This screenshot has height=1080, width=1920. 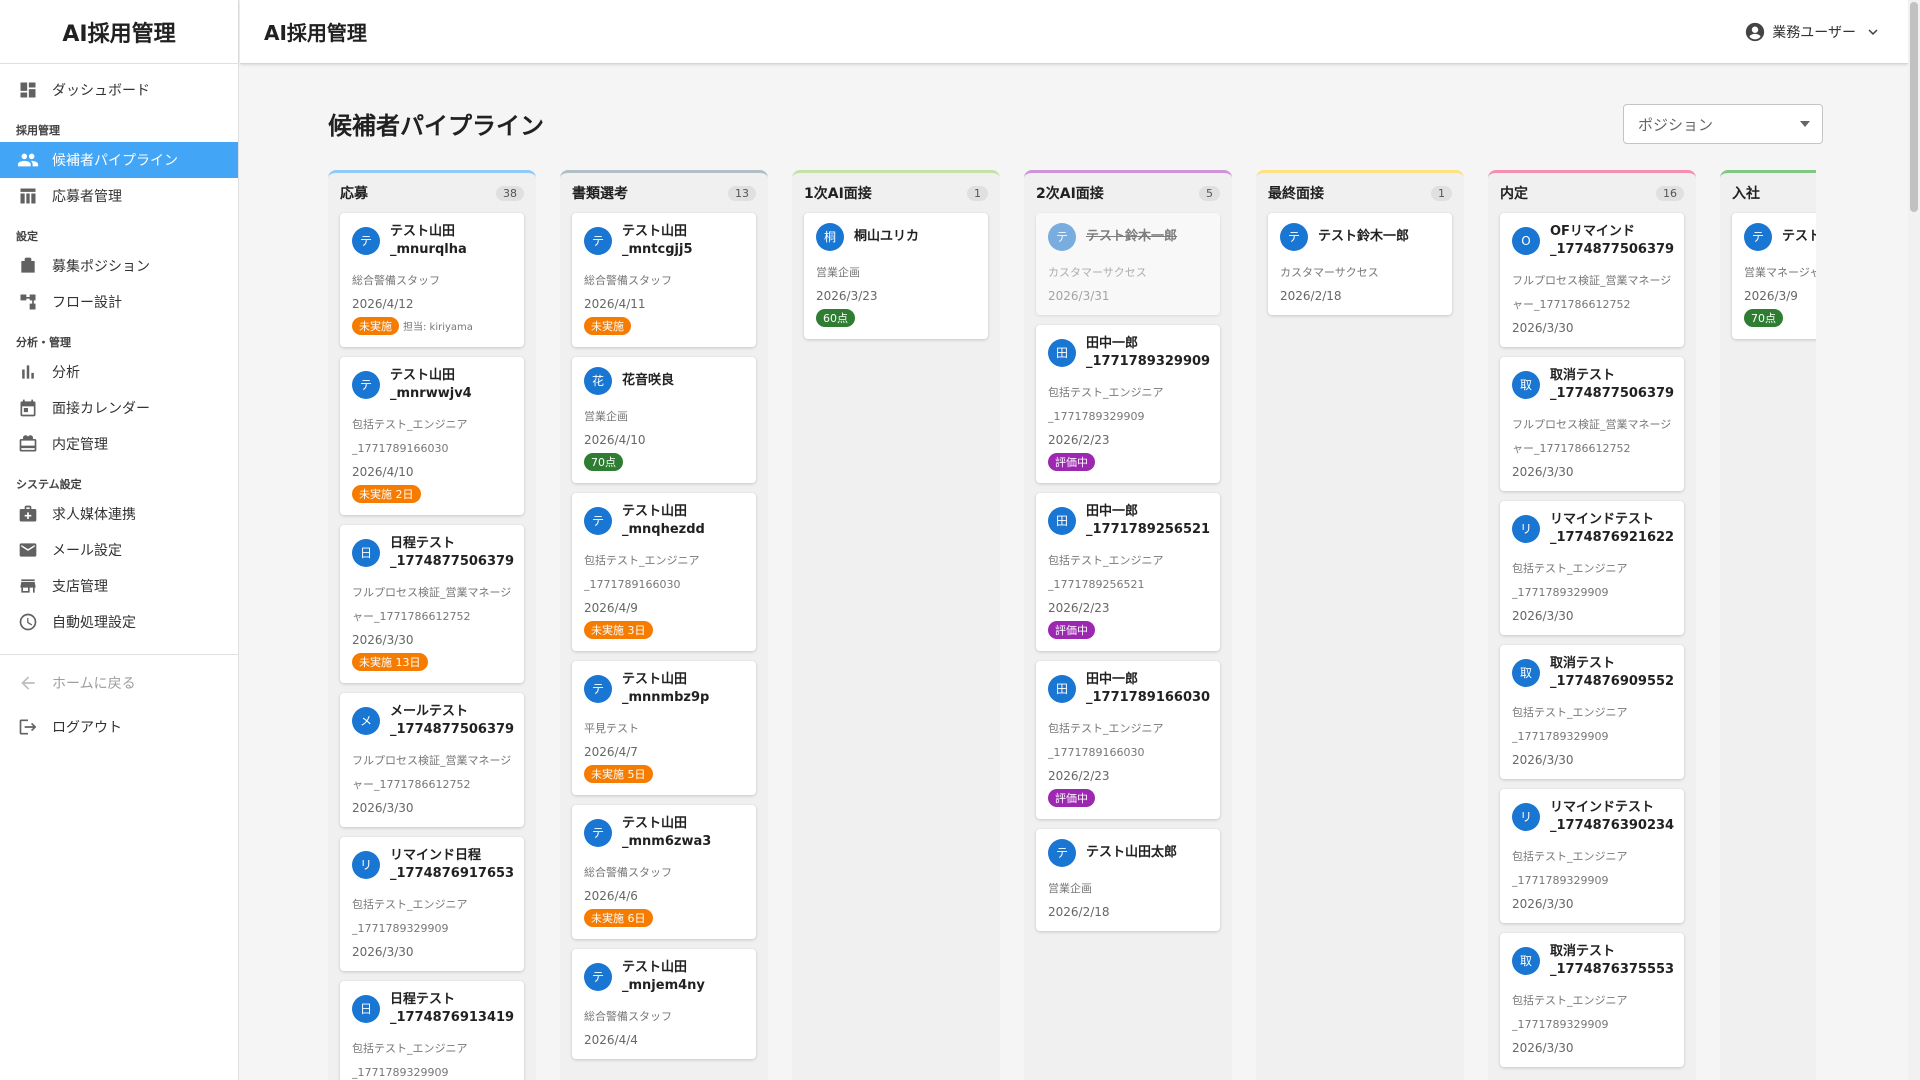 What do you see at coordinates (664, 420) in the screenshot?
I see `candidate-card: 花 花音咲良 営業企画 2026/4/10 70点` at bounding box center [664, 420].